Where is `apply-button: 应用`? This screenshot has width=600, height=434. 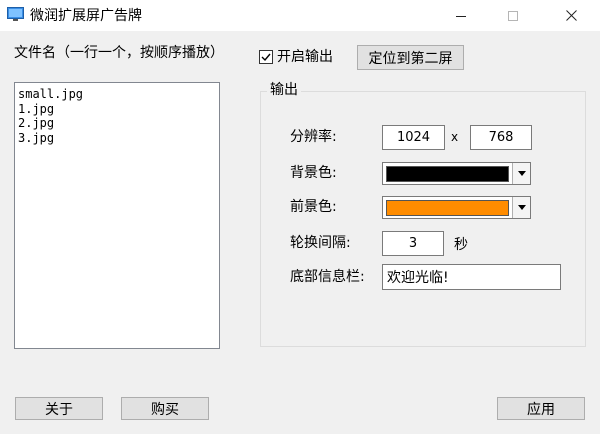 apply-button: 应用 is located at coordinates (541, 408).